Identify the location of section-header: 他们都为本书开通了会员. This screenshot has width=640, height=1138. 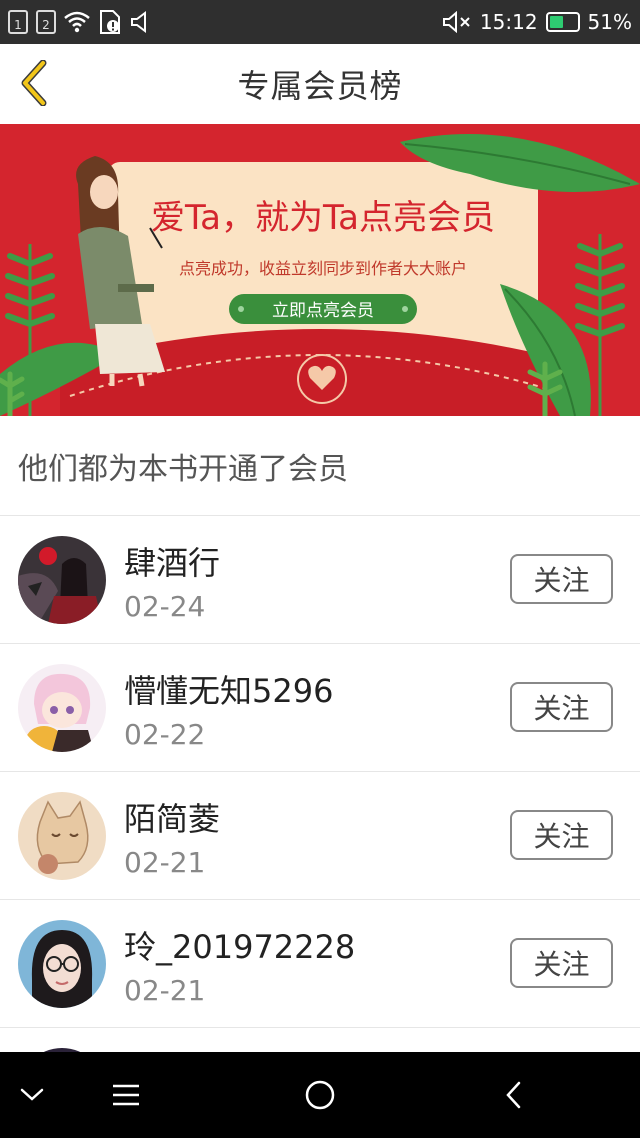
(320, 466).